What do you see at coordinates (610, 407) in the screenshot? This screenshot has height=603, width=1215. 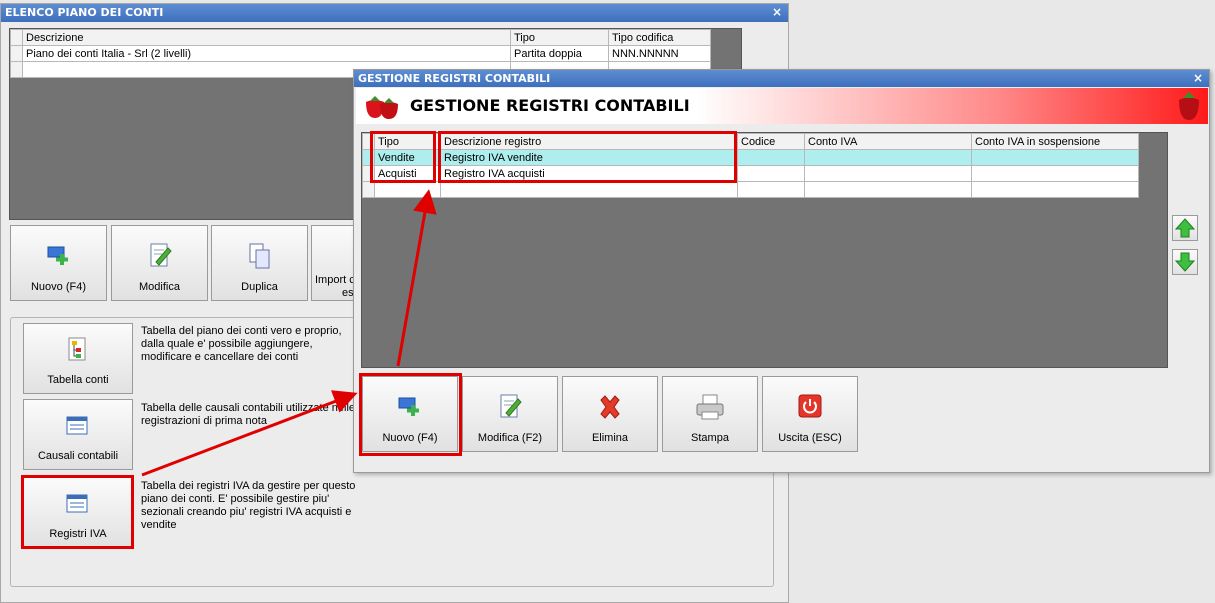 I see `delete-x-icon` at bounding box center [610, 407].